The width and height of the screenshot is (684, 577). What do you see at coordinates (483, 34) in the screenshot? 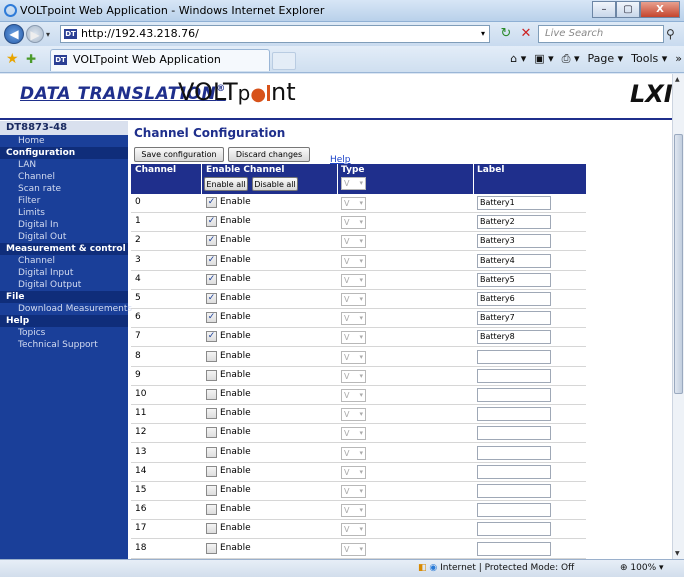
I see `url-dropdown-icon: ▾` at bounding box center [483, 34].